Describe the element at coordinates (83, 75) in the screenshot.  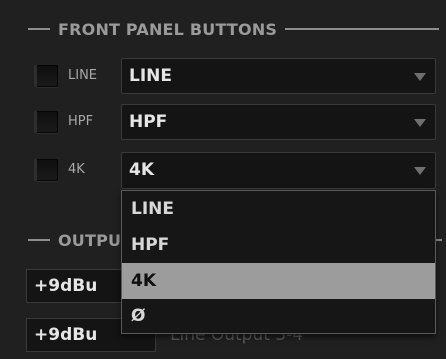
I see `line-button-label: LINE` at that location.